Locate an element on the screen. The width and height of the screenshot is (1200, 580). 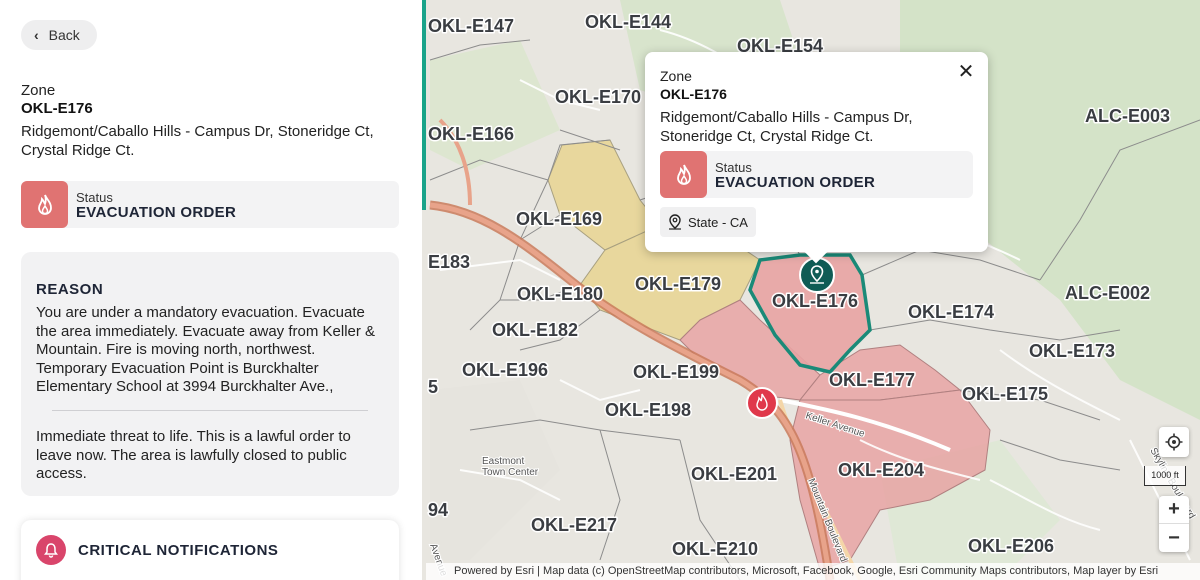
zone-label: OKL-E180 is located at coordinates (560, 294).